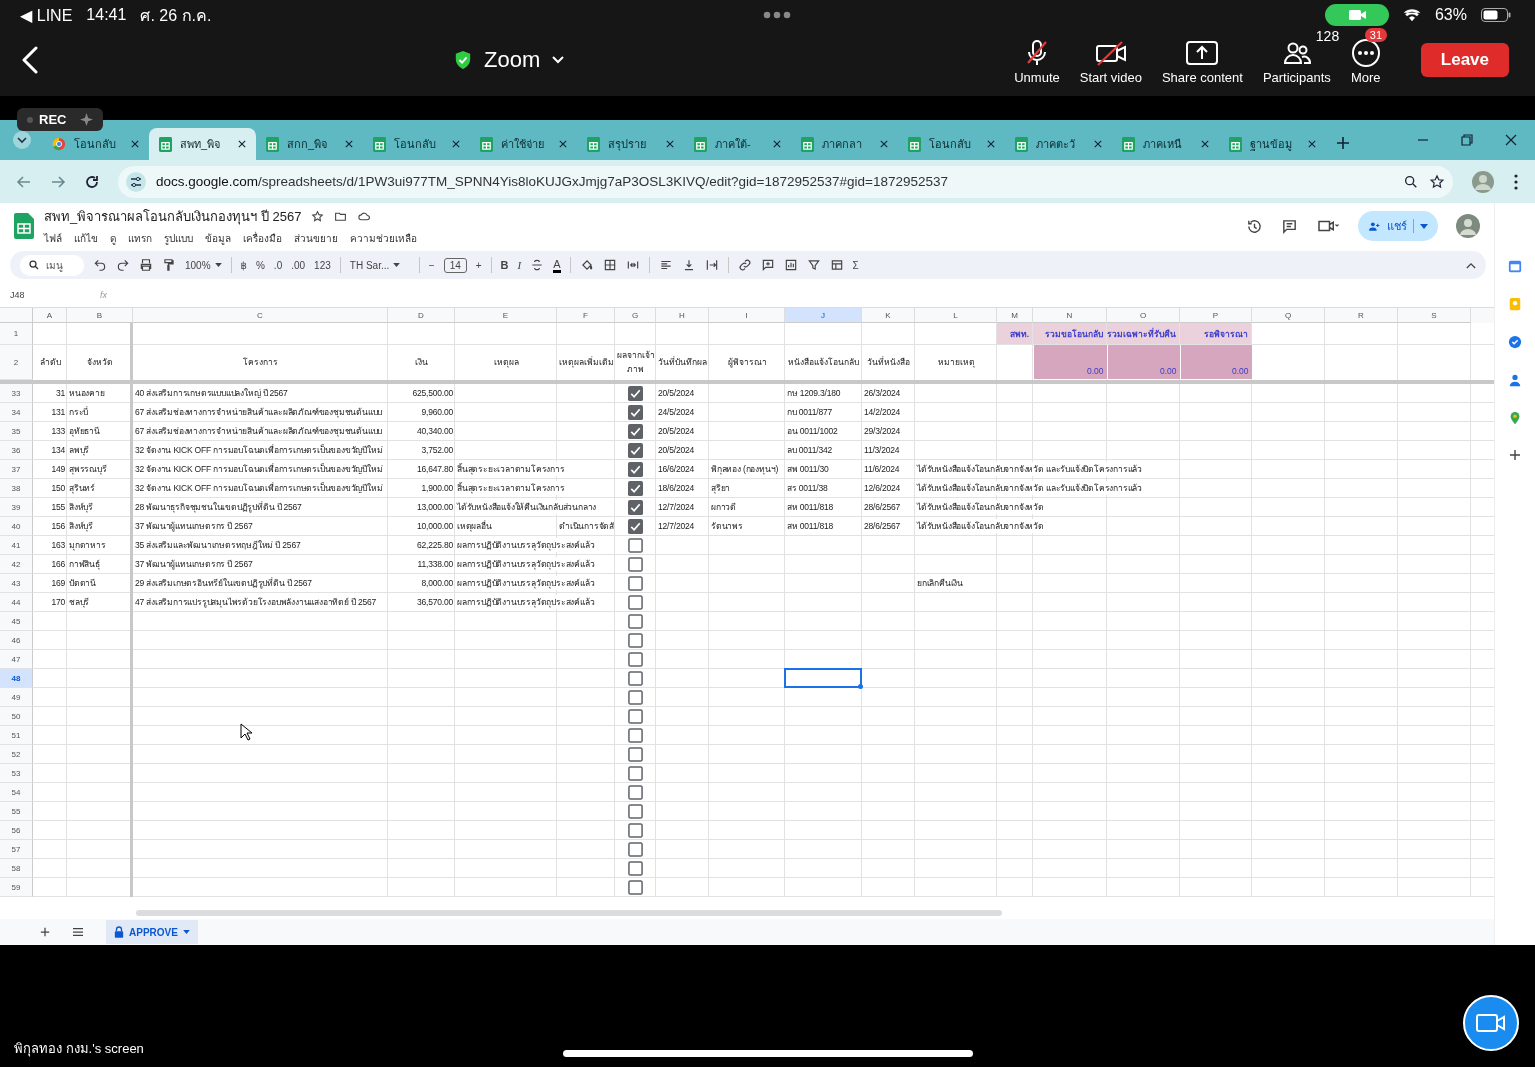  What do you see at coordinates (16, 887) in the screenshot?
I see `row-number: 59` at bounding box center [16, 887].